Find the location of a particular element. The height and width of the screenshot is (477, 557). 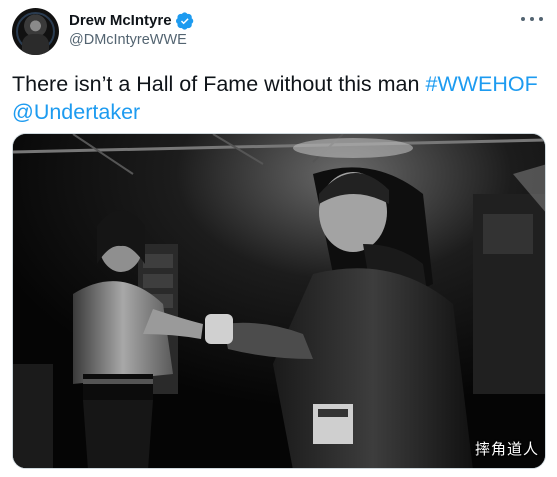

hashtag-link: #WWEHOF is located at coordinates (481, 84).